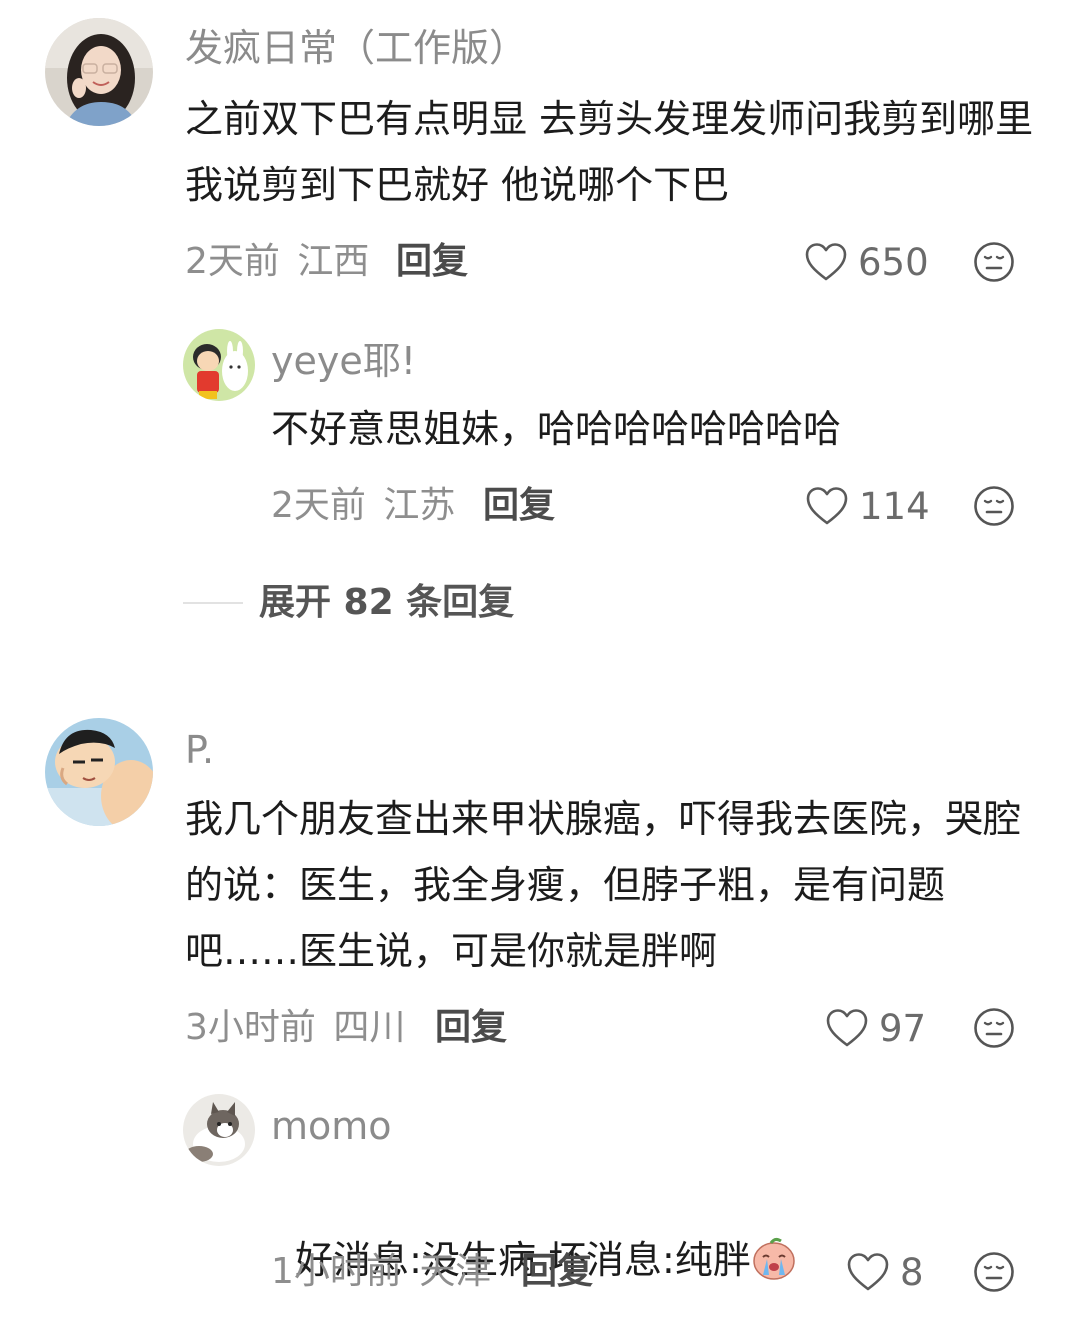 The height and width of the screenshot is (1327, 1080). I want to click on reply-time: 1小时前 天津, so click(381, 1272).